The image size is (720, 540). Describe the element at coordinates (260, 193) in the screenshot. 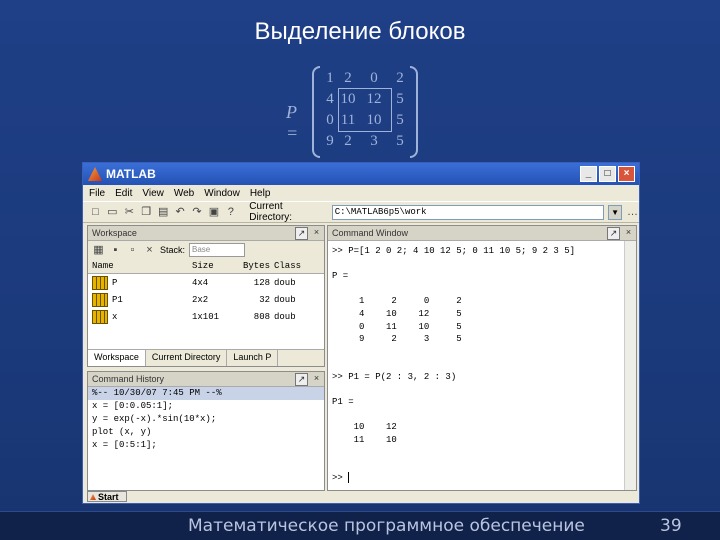

I see `menu-help: Help` at that location.